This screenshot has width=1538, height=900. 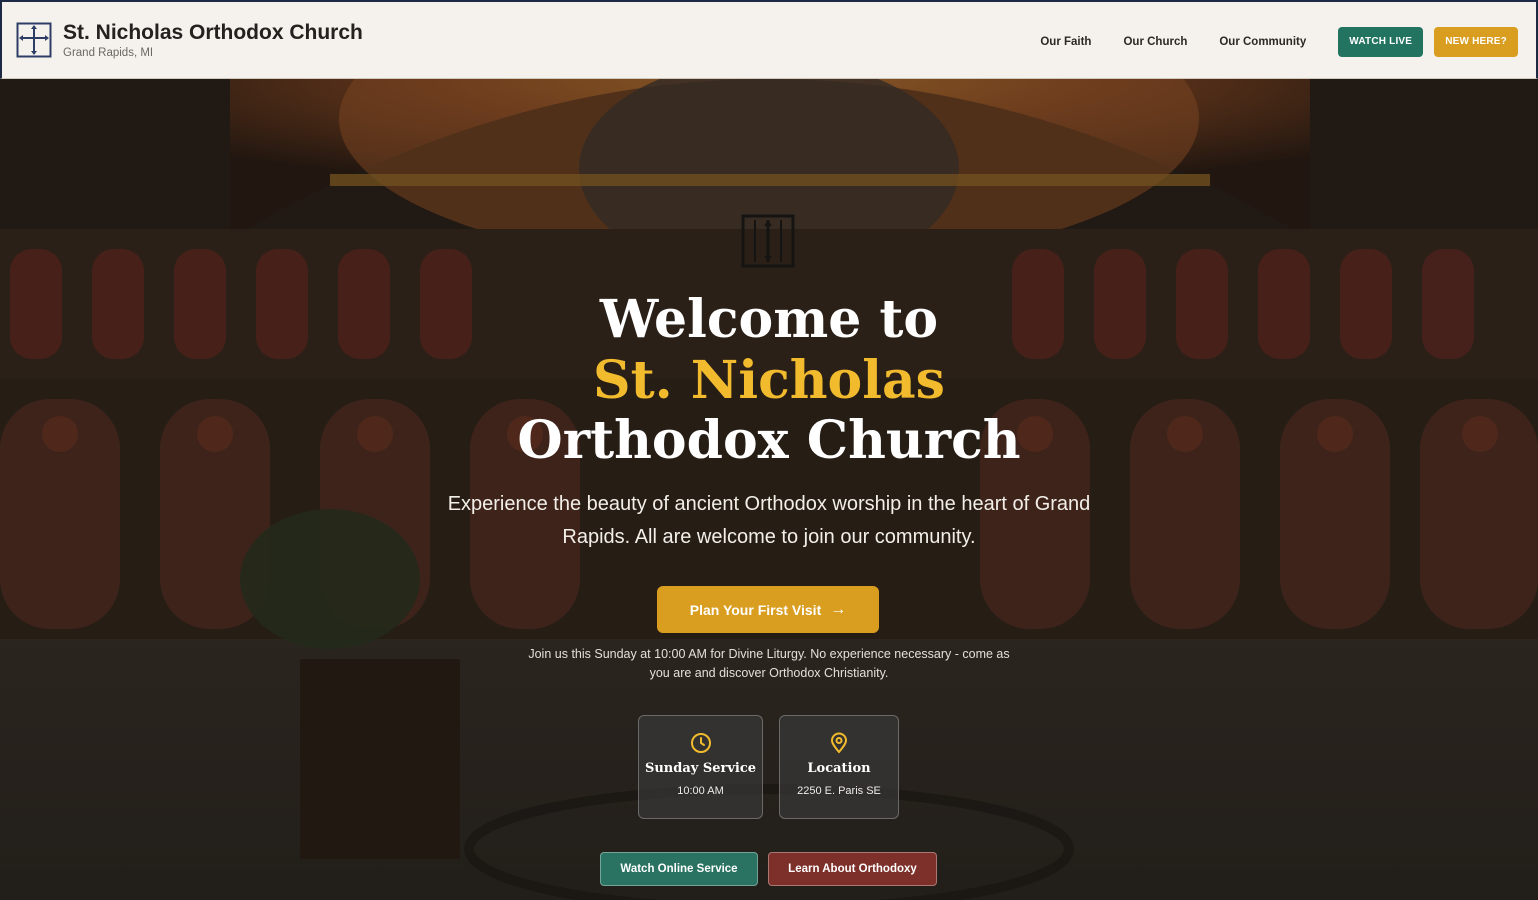 I want to click on new-here-button: NEW HERE?, so click(x=1476, y=41).